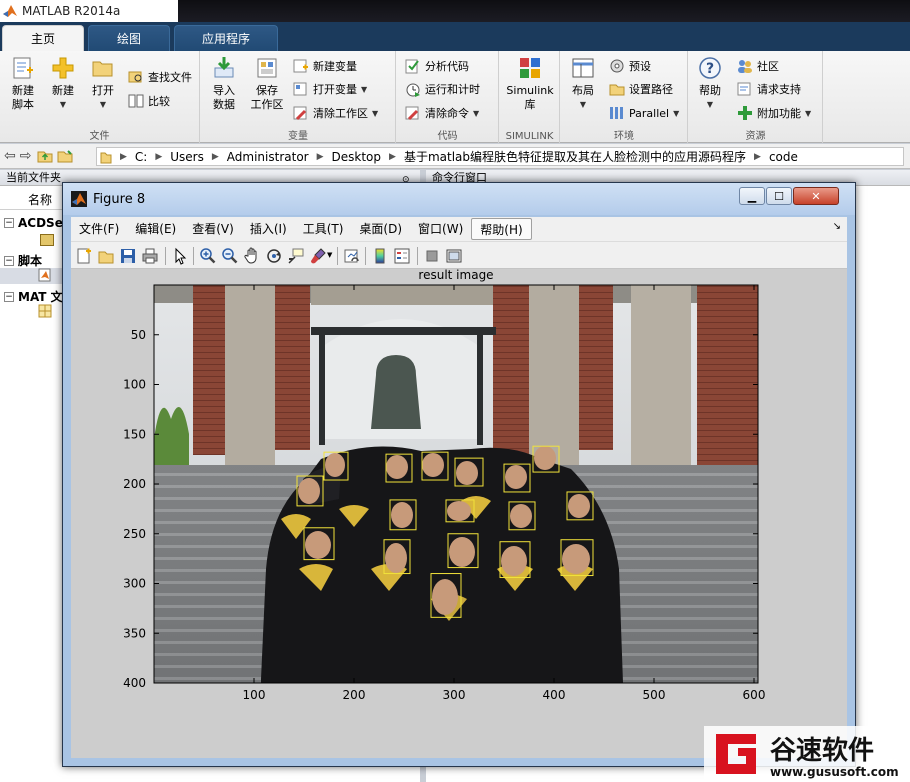 The height and width of the screenshot is (782, 910). I want to click on new-variable-button: 新建变量, so click(325, 66).